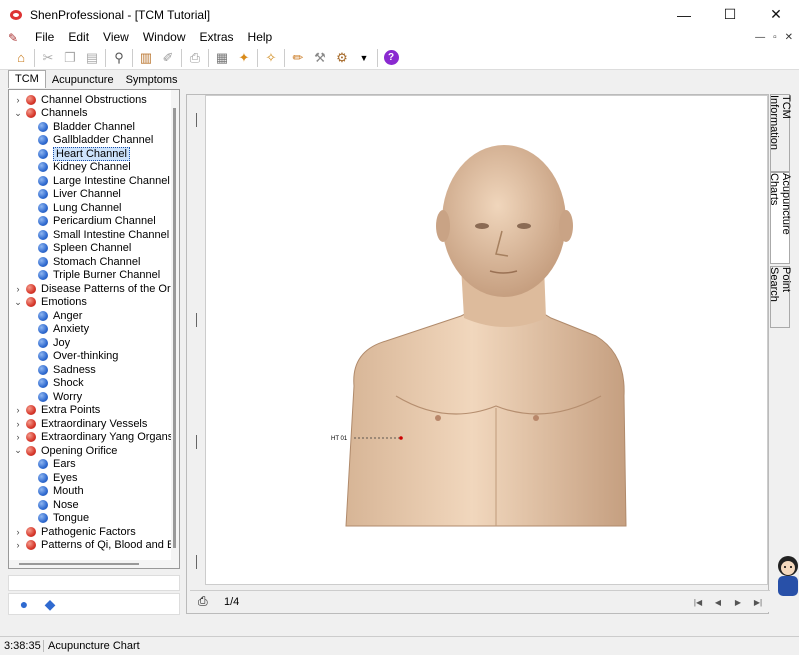 This screenshot has height=655, width=799. What do you see at coordinates (87, 261) in the screenshot?
I see `tree-item: Stomach Channel` at bounding box center [87, 261].